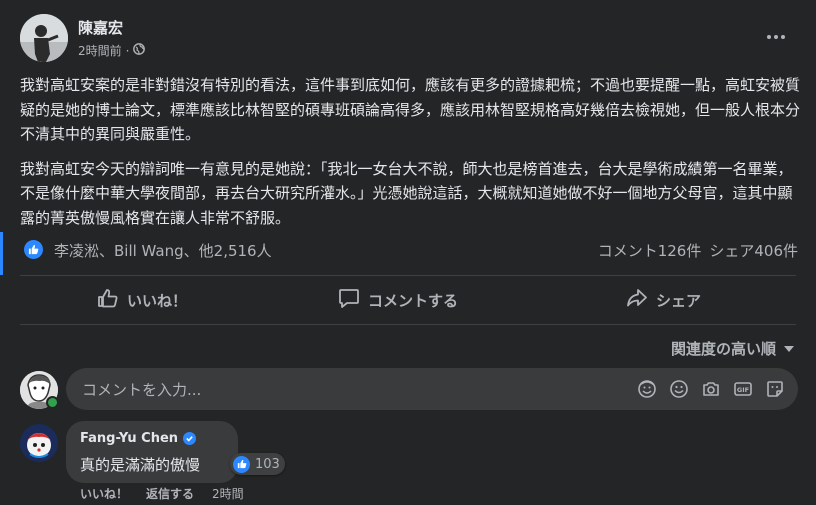 The height and width of the screenshot is (505, 816). What do you see at coordinates (723, 349) in the screenshot?
I see `sort-label: 関連度の高い順` at bounding box center [723, 349].